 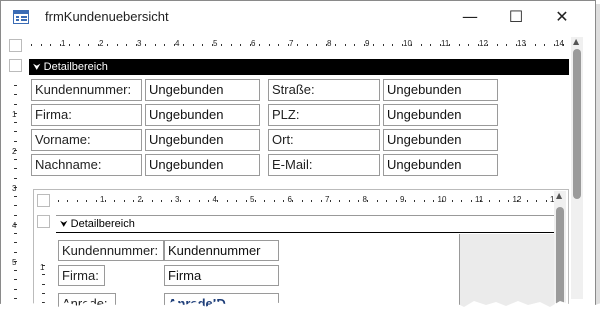 What do you see at coordinates (43, 200) in the screenshot?
I see `subform-selector` at bounding box center [43, 200].